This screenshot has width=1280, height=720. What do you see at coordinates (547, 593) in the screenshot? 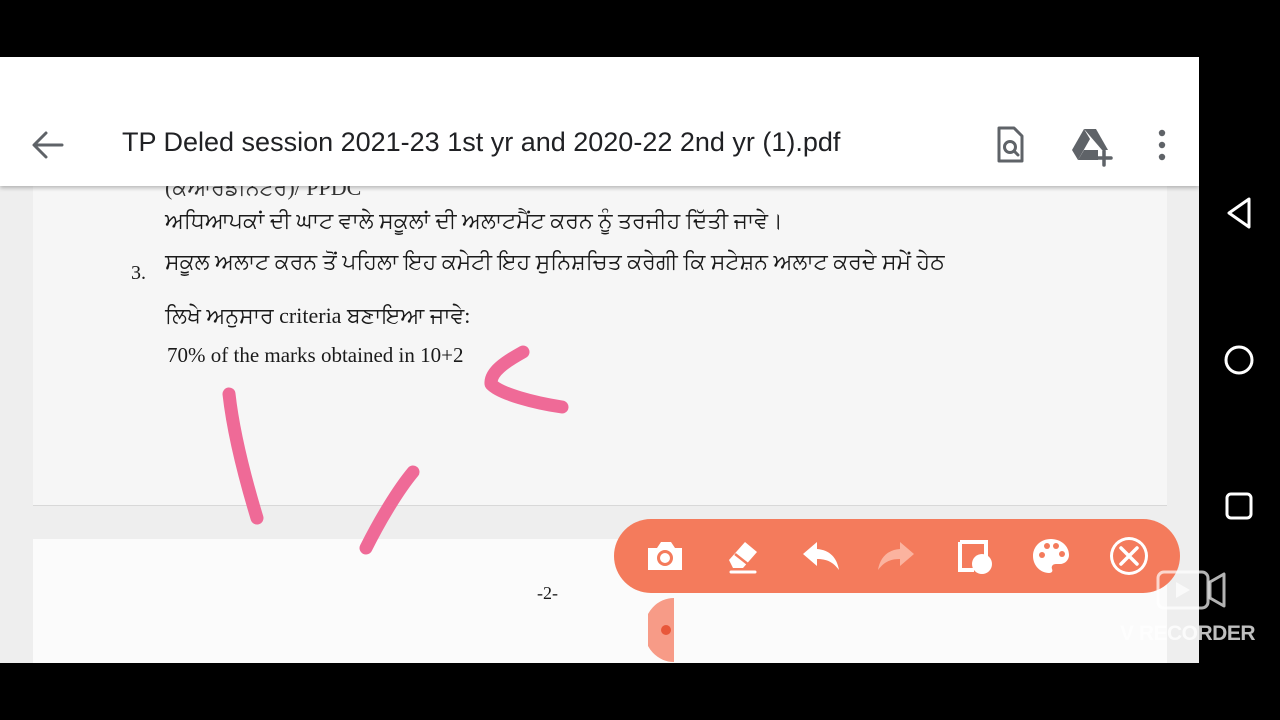
I see `page-number: -2-` at bounding box center [547, 593].